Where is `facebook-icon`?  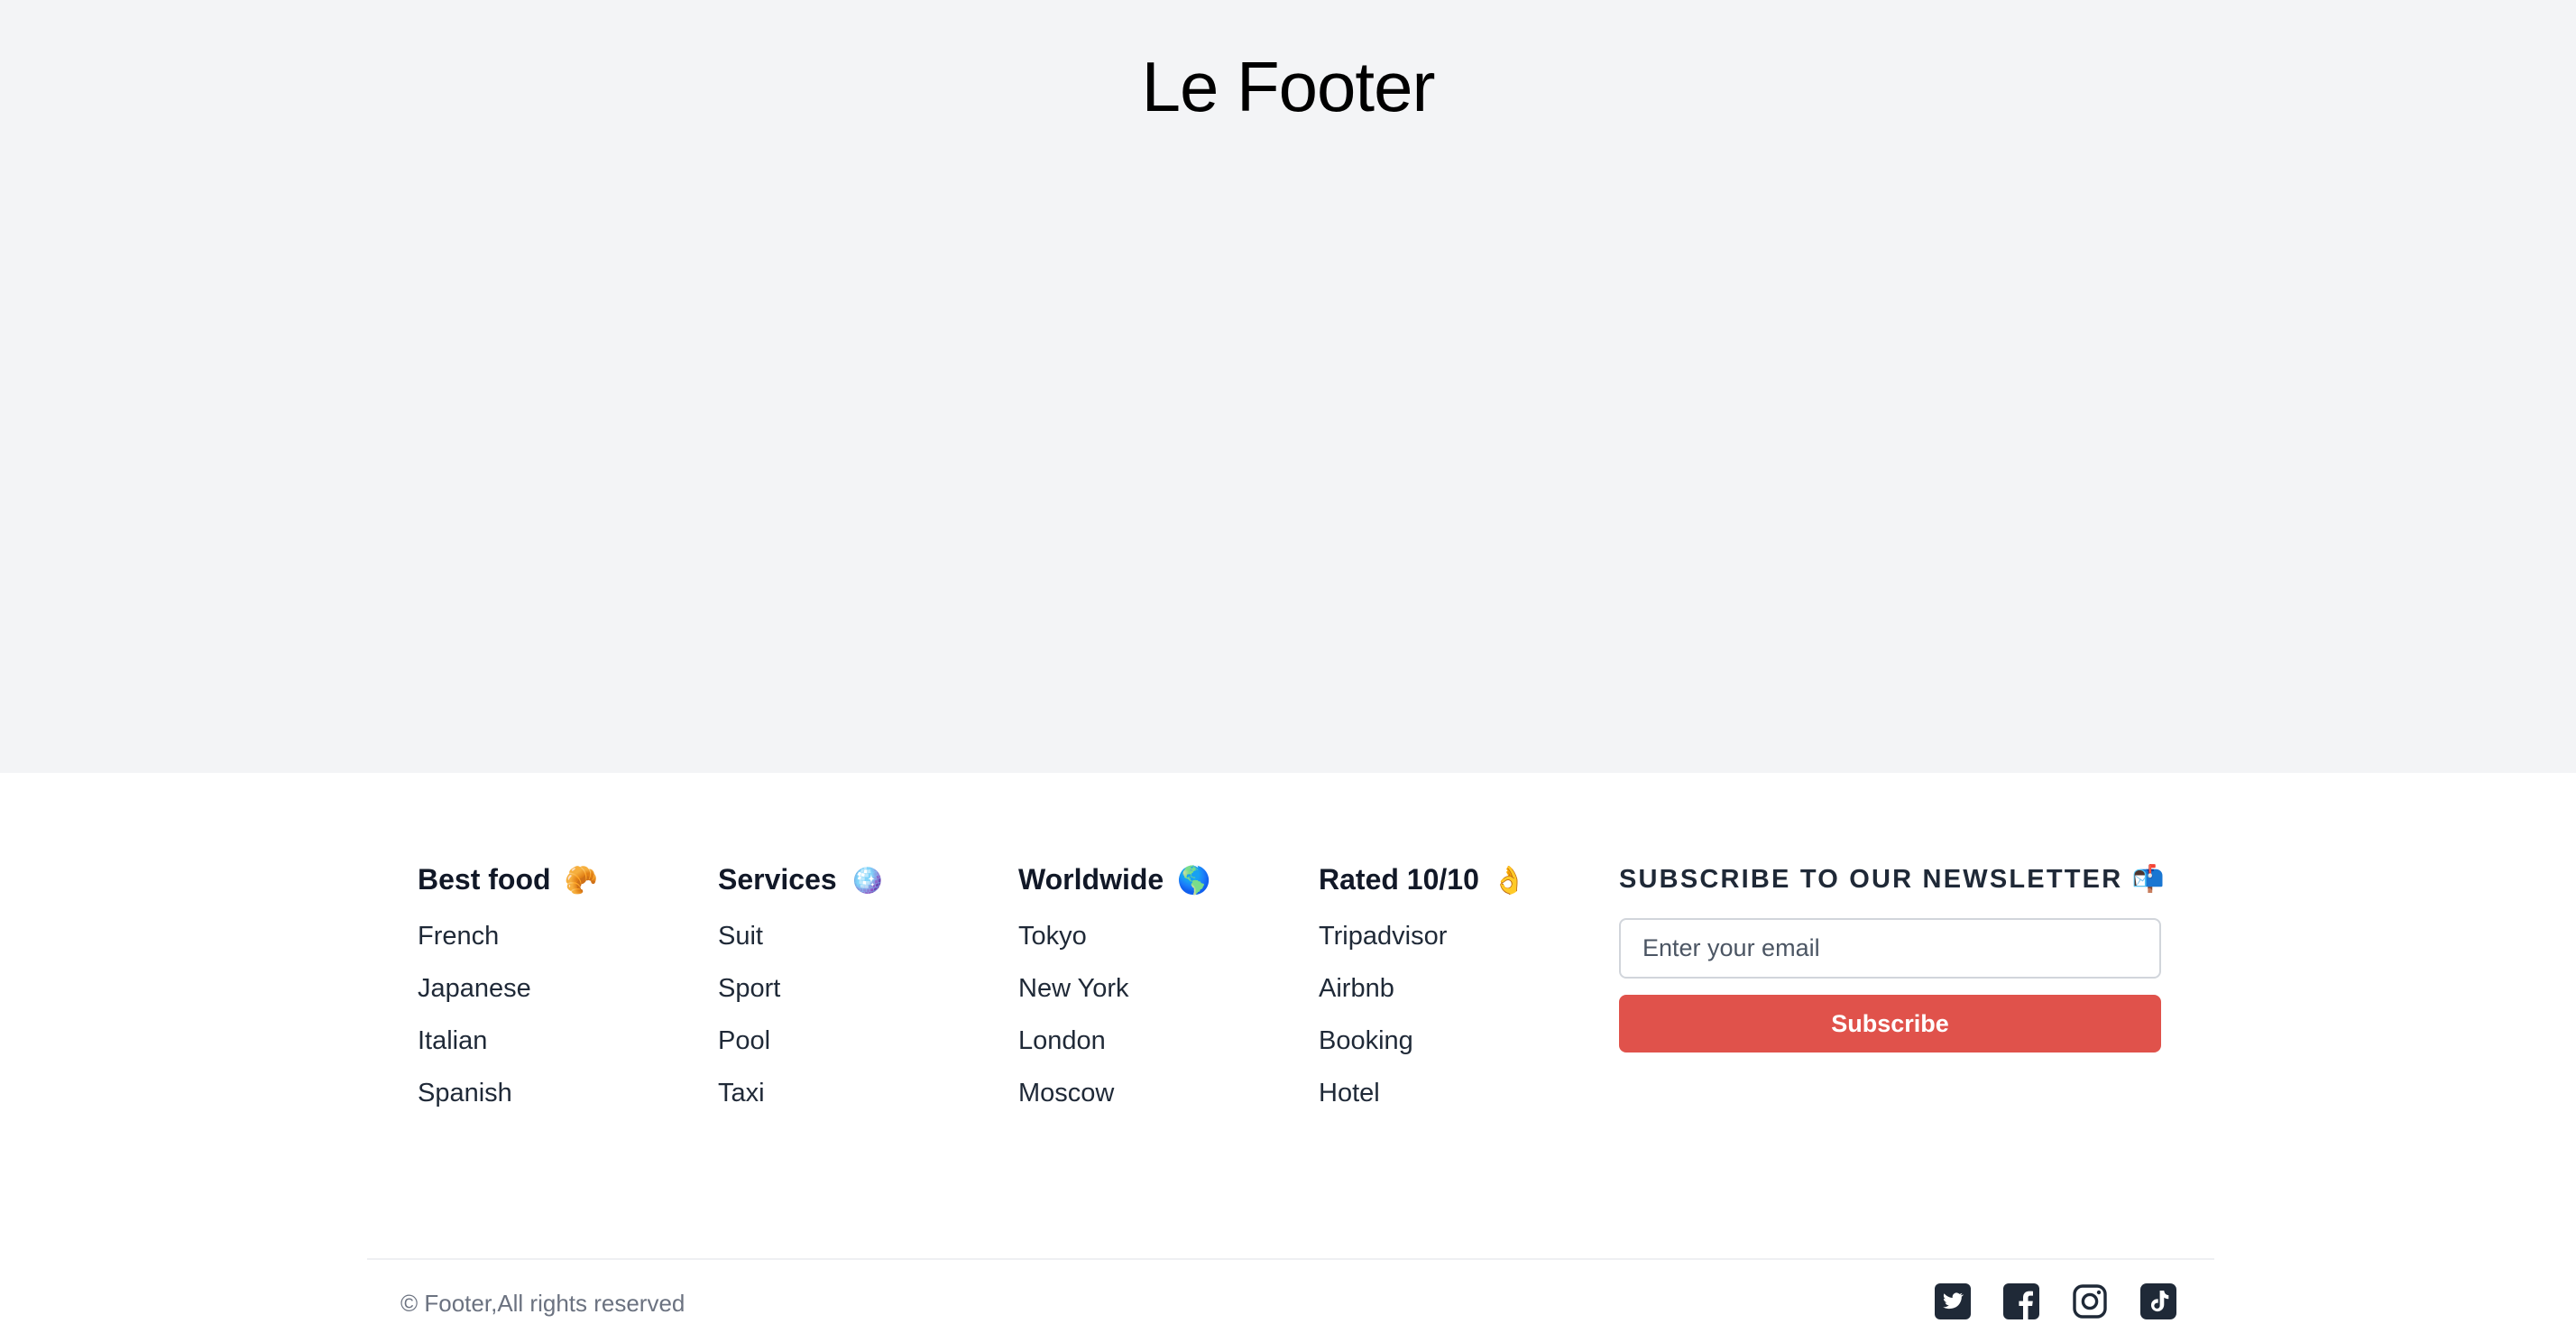
facebook-icon is located at coordinates (2021, 1301).